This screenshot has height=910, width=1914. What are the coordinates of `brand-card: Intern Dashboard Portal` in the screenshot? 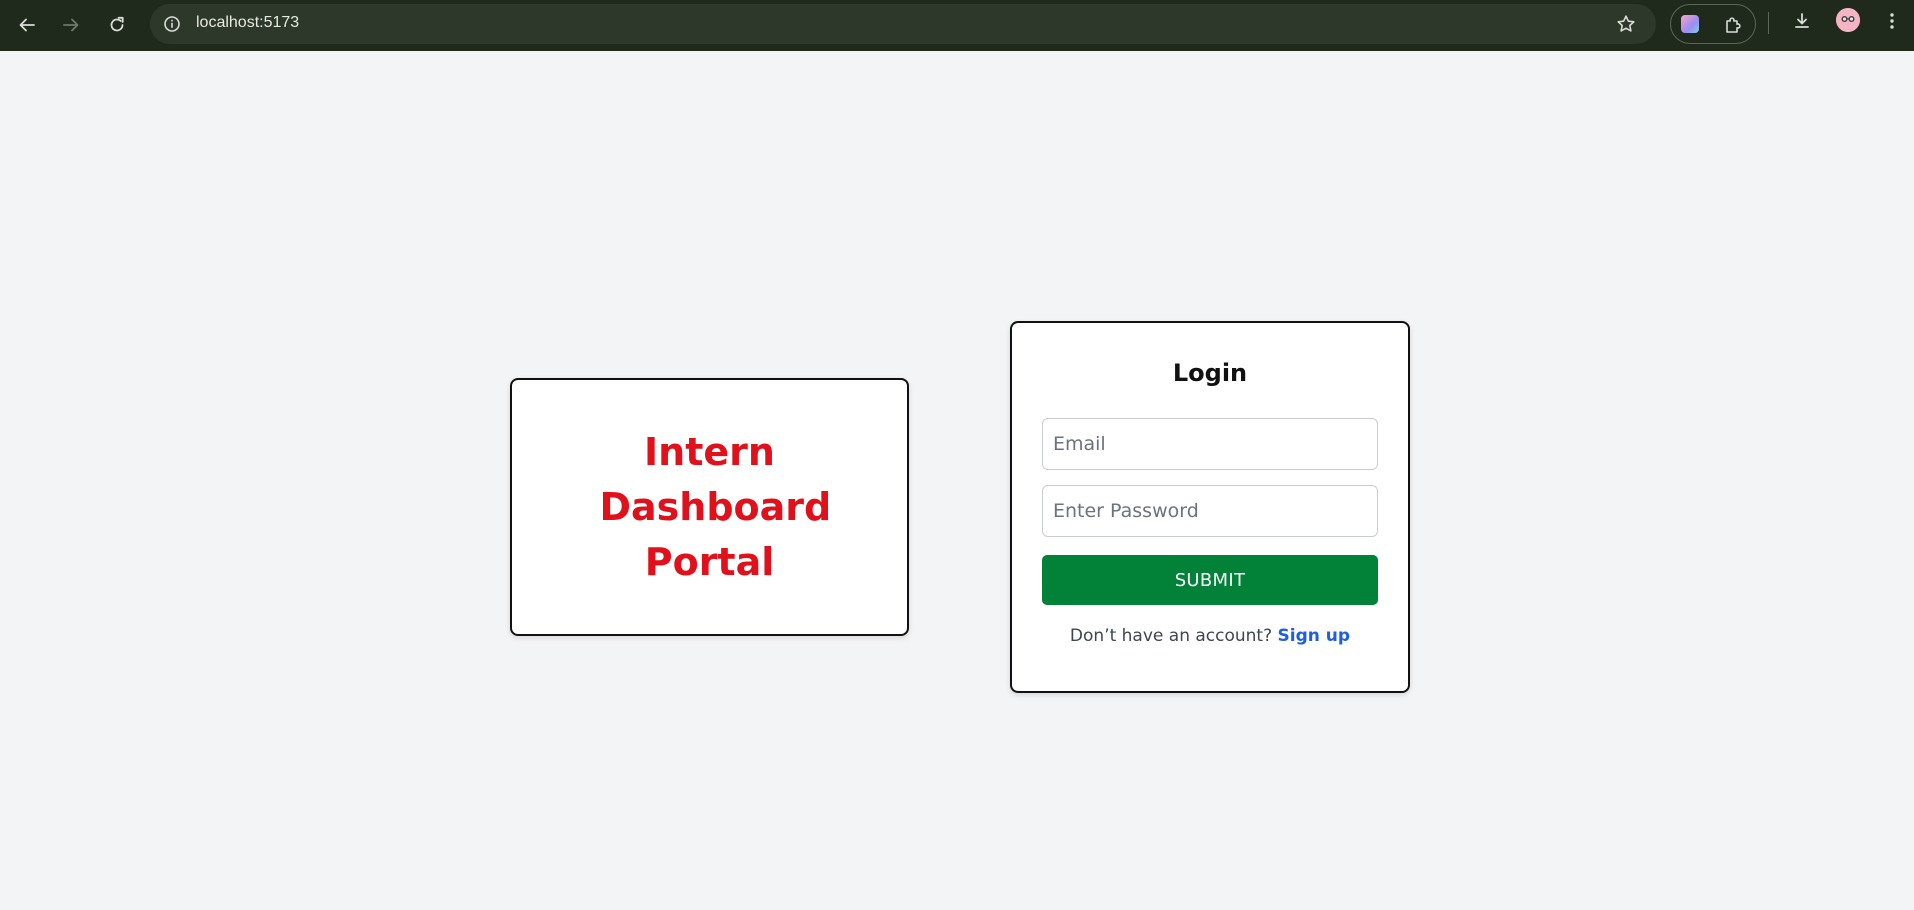 It's located at (709, 507).